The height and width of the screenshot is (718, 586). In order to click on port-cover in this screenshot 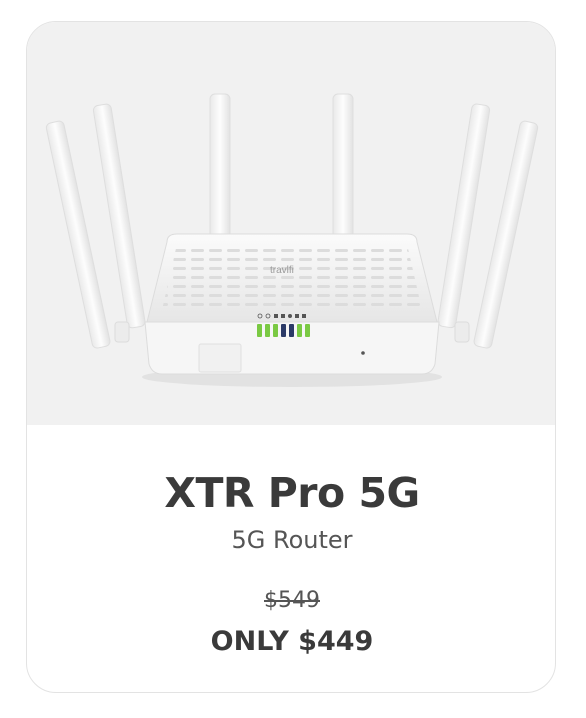, I will do `click(220, 358)`.